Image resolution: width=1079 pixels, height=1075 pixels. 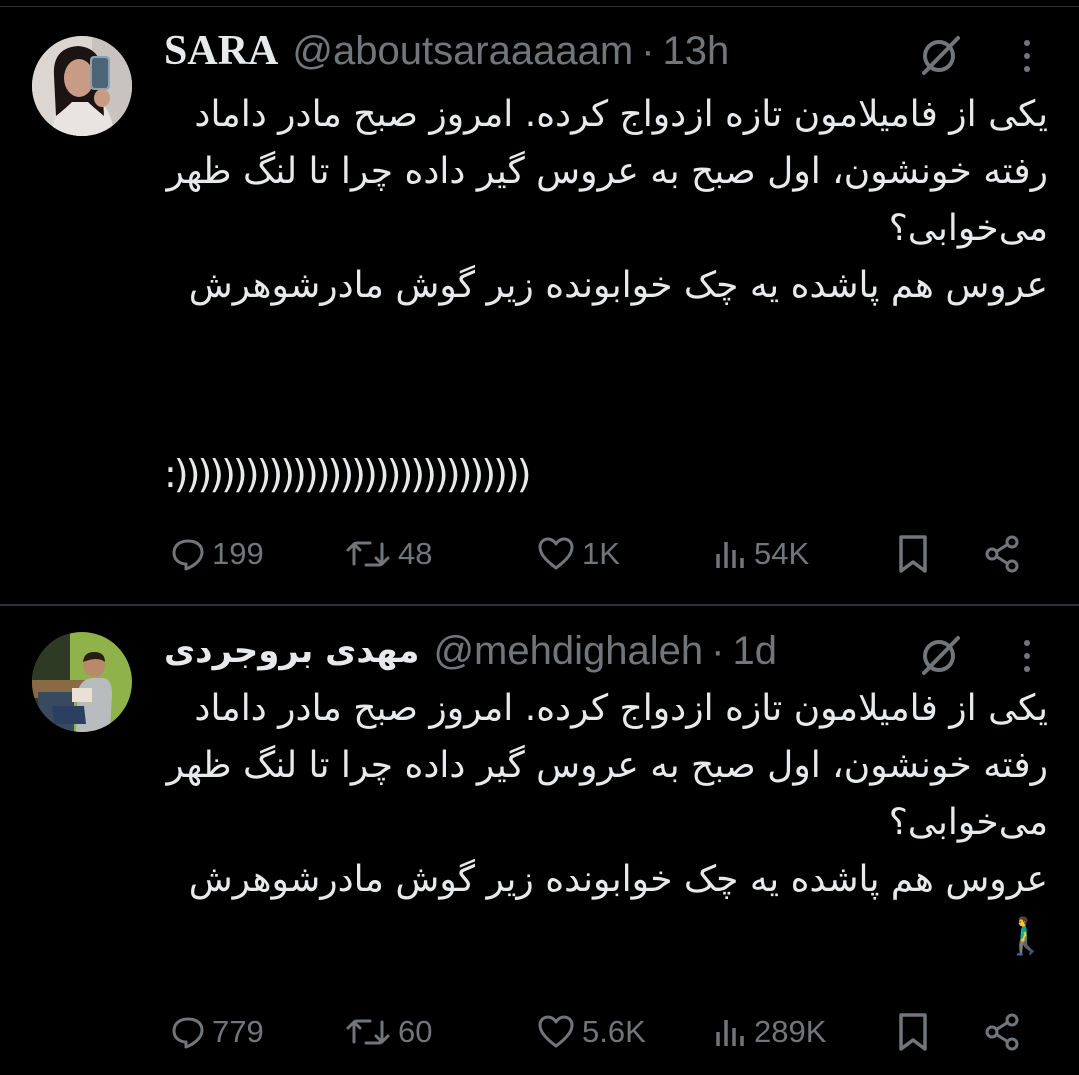 What do you see at coordinates (415, 1031) in the screenshot?
I see `repost-count: 60` at bounding box center [415, 1031].